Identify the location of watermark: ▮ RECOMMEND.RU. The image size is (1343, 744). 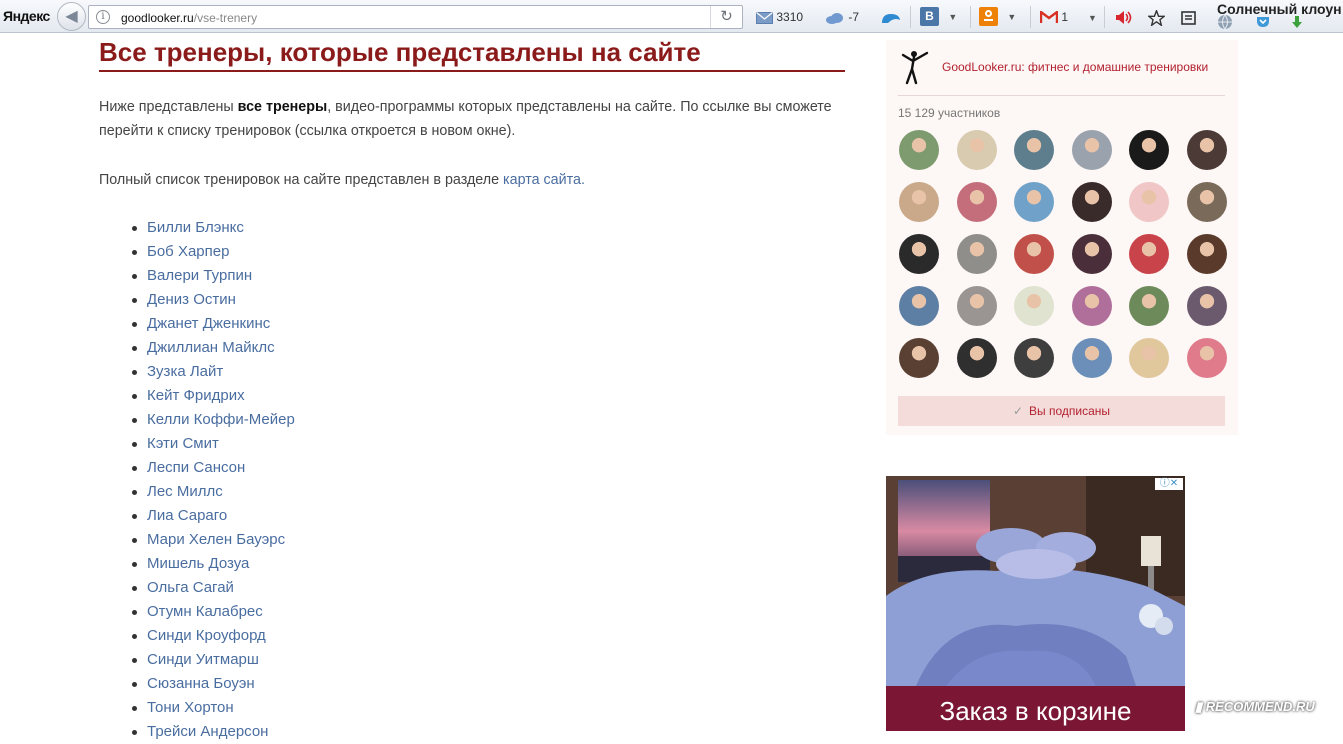
(1255, 707).